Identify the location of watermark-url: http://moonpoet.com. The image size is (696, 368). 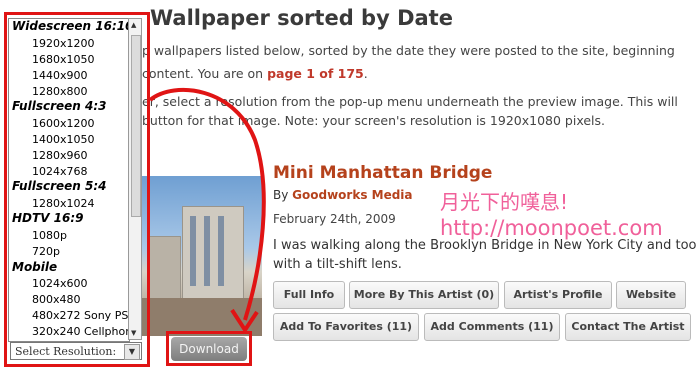
(551, 228).